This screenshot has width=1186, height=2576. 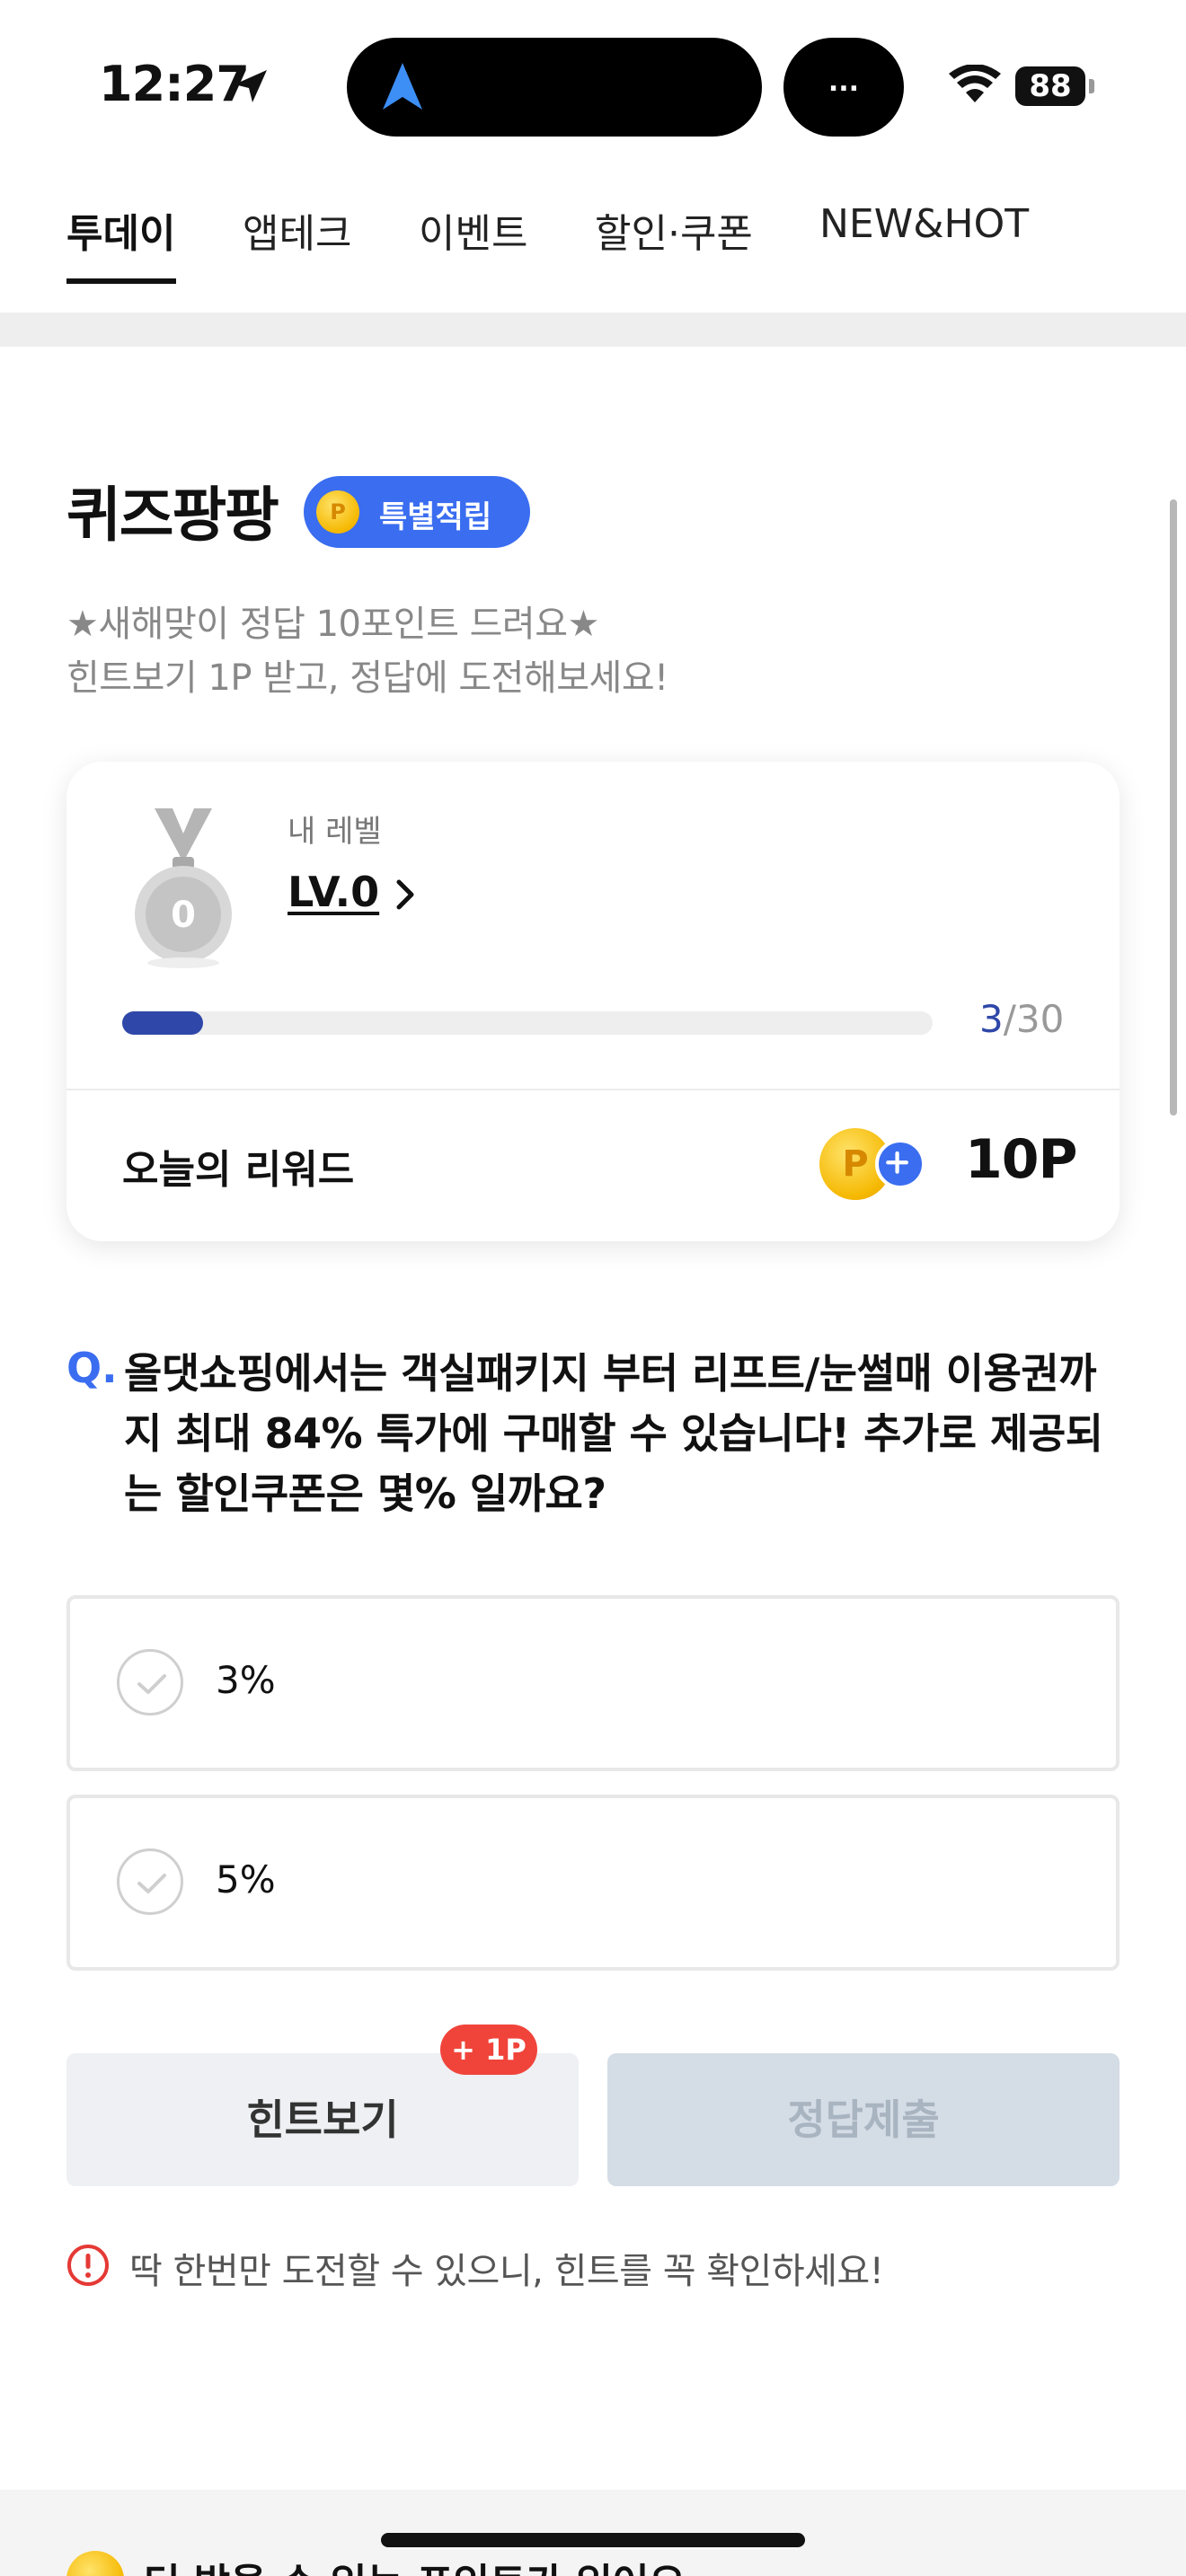 I want to click on warning-icon, so click(x=88, y=2265).